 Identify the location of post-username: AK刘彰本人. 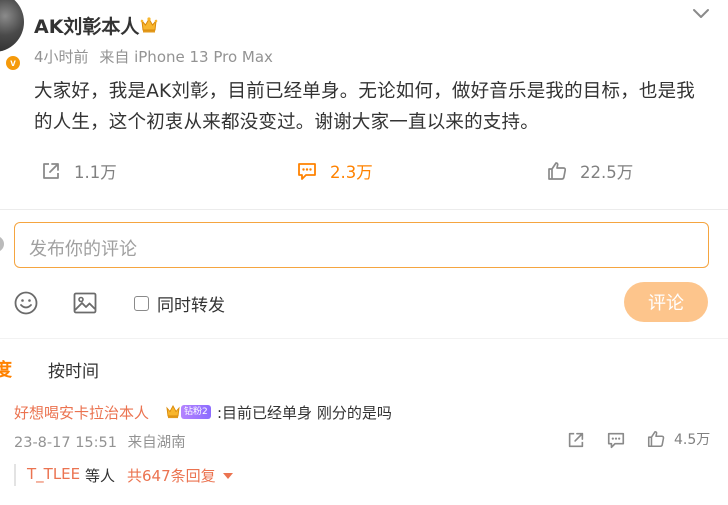
(86, 25).